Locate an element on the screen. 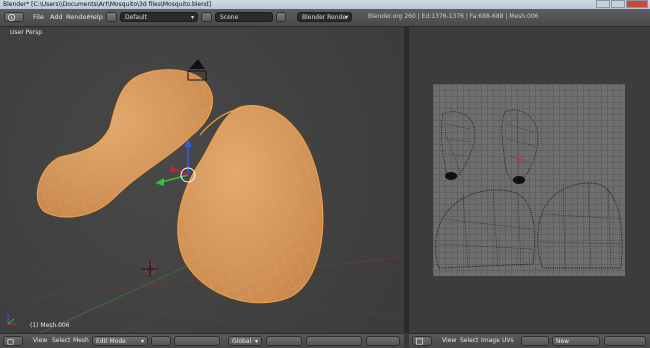 This screenshot has width=650, height=348. uv-island-left-bottom is located at coordinates (485, 229).